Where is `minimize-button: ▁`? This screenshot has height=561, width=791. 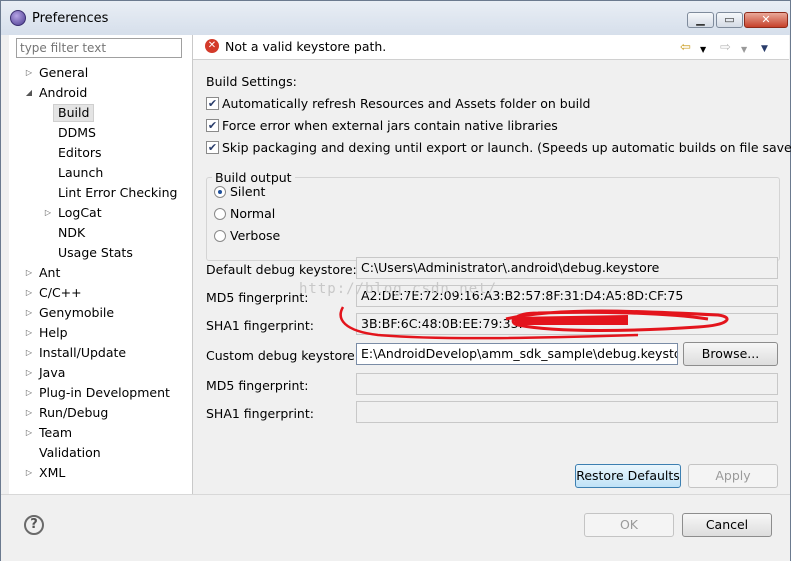 minimize-button: ▁ is located at coordinates (700, 20).